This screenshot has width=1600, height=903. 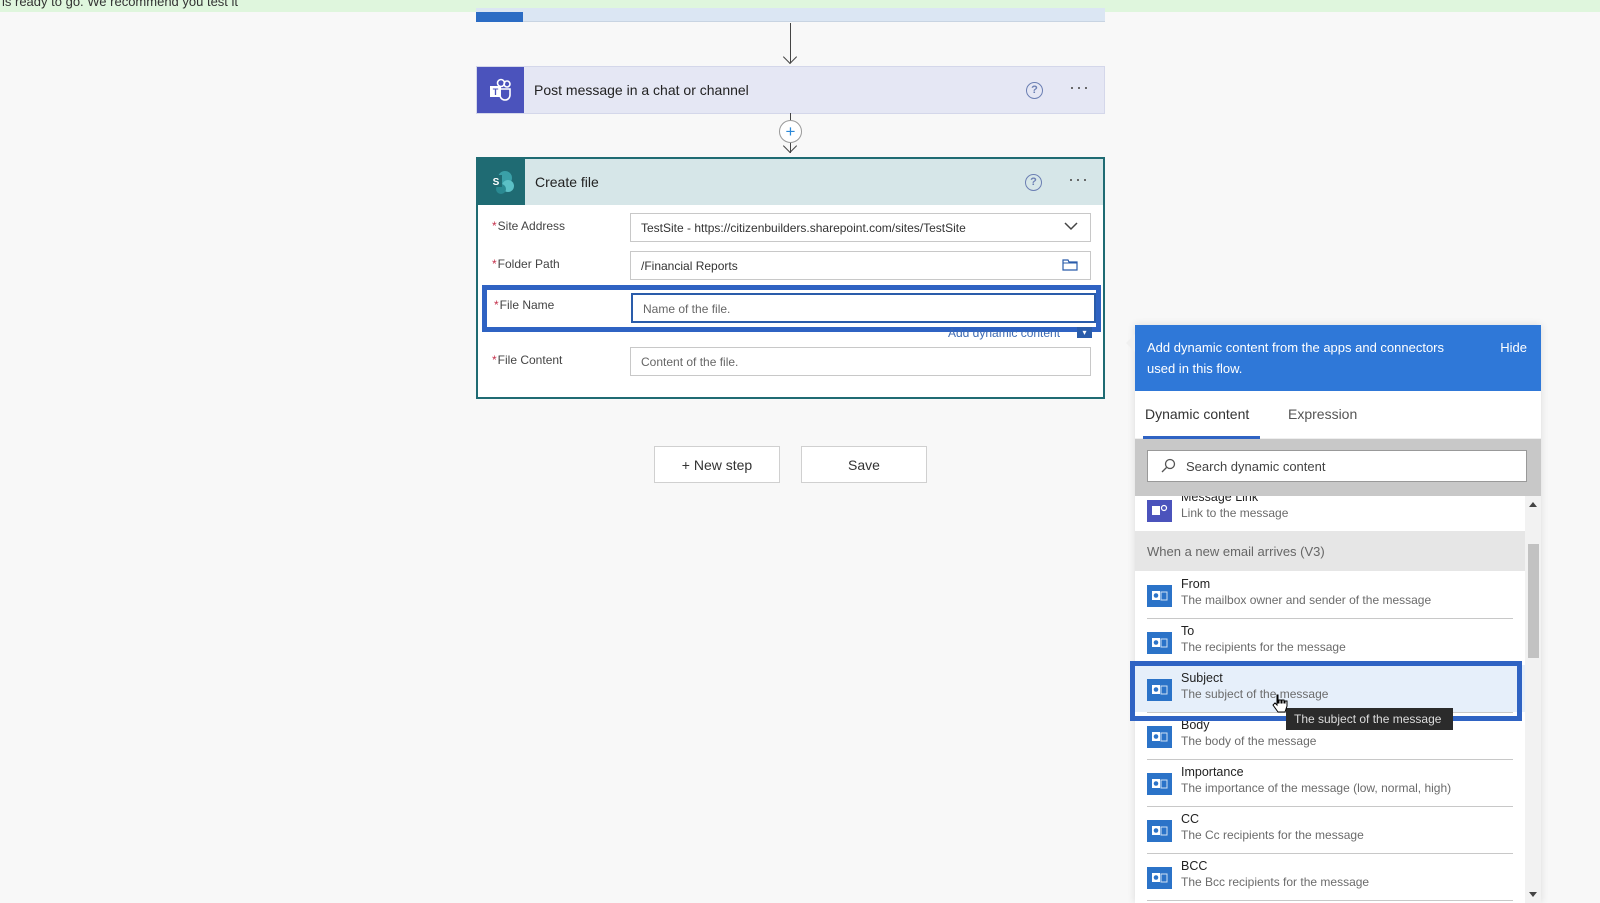 I want to click on banner-text: is ready to go. We recommend you test it, so click(x=120, y=4).